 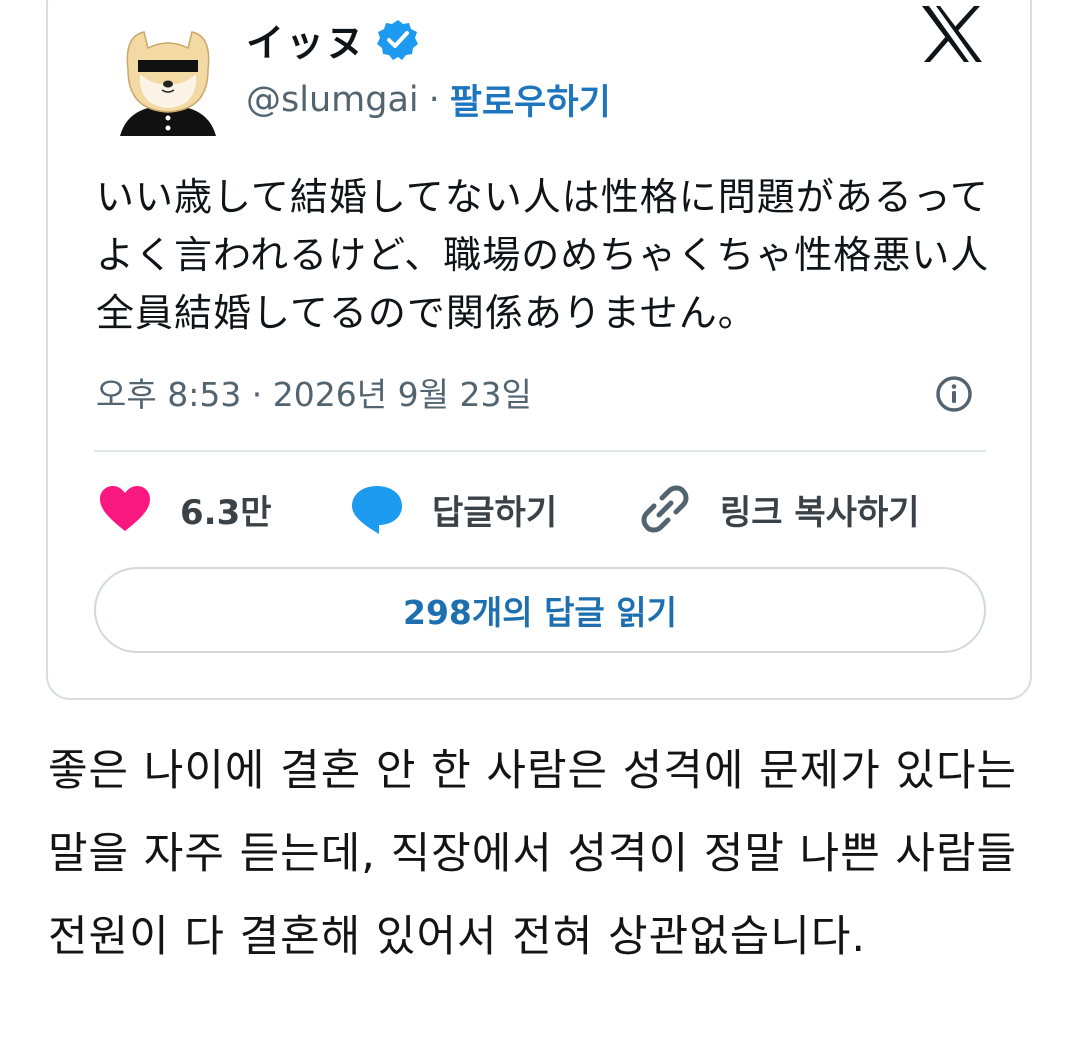 I want to click on x-logo-icon, so click(x=952, y=34).